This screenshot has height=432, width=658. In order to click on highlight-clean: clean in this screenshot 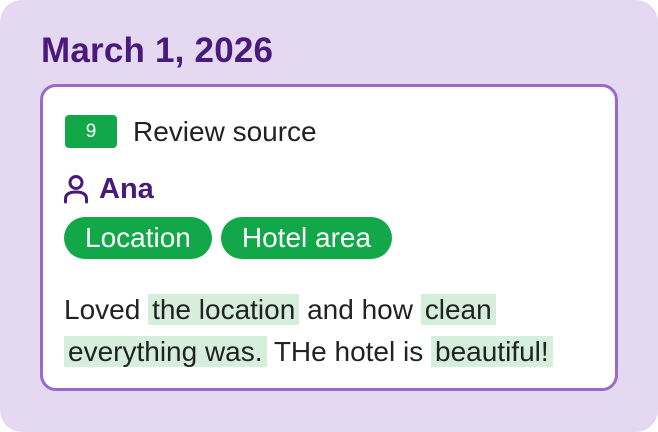, I will do `click(458, 309)`.